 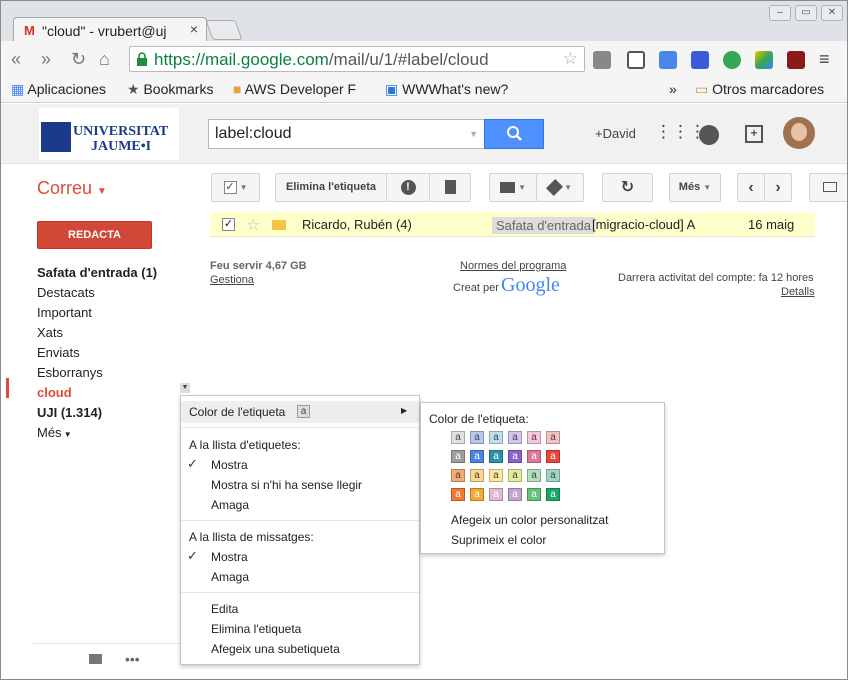 What do you see at coordinates (513, 266) in the screenshot?
I see `program-policies-link: Normes del programa` at bounding box center [513, 266].